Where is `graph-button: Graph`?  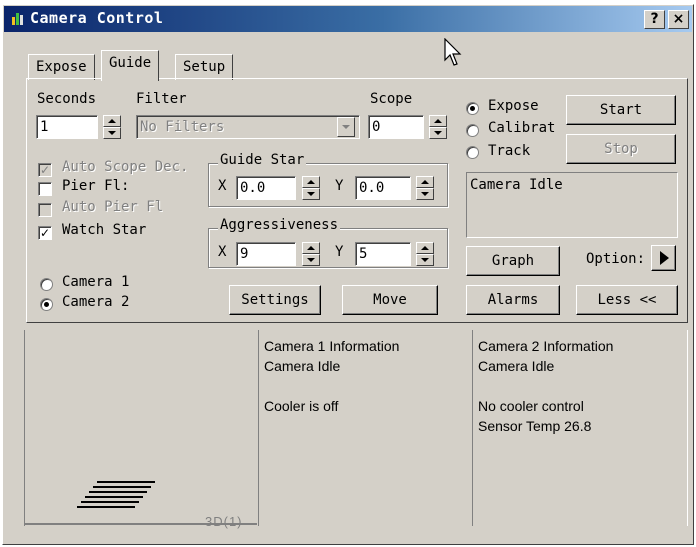 graph-button: Graph is located at coordinates (513, 261).